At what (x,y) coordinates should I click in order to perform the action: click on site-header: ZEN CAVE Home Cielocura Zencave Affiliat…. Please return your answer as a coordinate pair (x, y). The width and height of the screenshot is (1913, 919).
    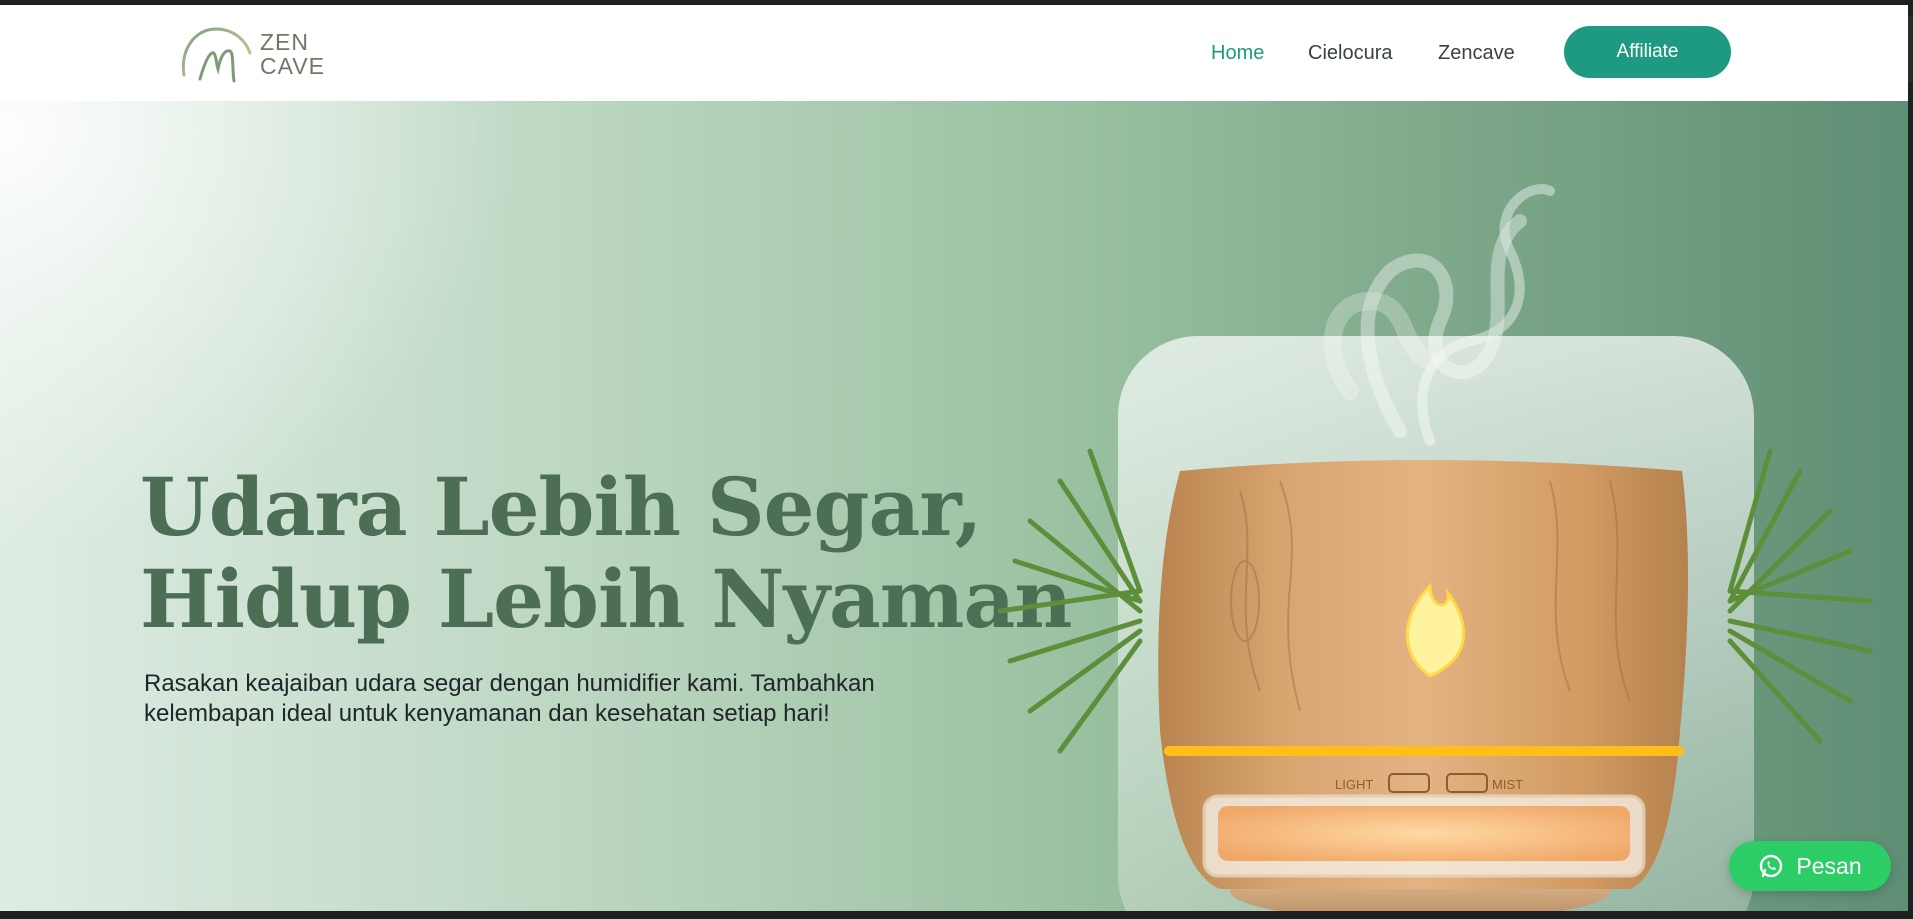
    Looking at the image, I should click on (954, 53).